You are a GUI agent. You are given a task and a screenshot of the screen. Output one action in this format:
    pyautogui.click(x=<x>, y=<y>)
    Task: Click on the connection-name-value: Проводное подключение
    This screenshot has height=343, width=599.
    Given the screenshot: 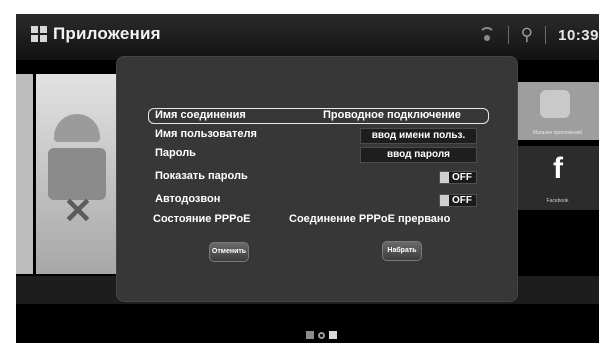 What is the action you would take?
    pyautogui.click(x=392, y=115)
    